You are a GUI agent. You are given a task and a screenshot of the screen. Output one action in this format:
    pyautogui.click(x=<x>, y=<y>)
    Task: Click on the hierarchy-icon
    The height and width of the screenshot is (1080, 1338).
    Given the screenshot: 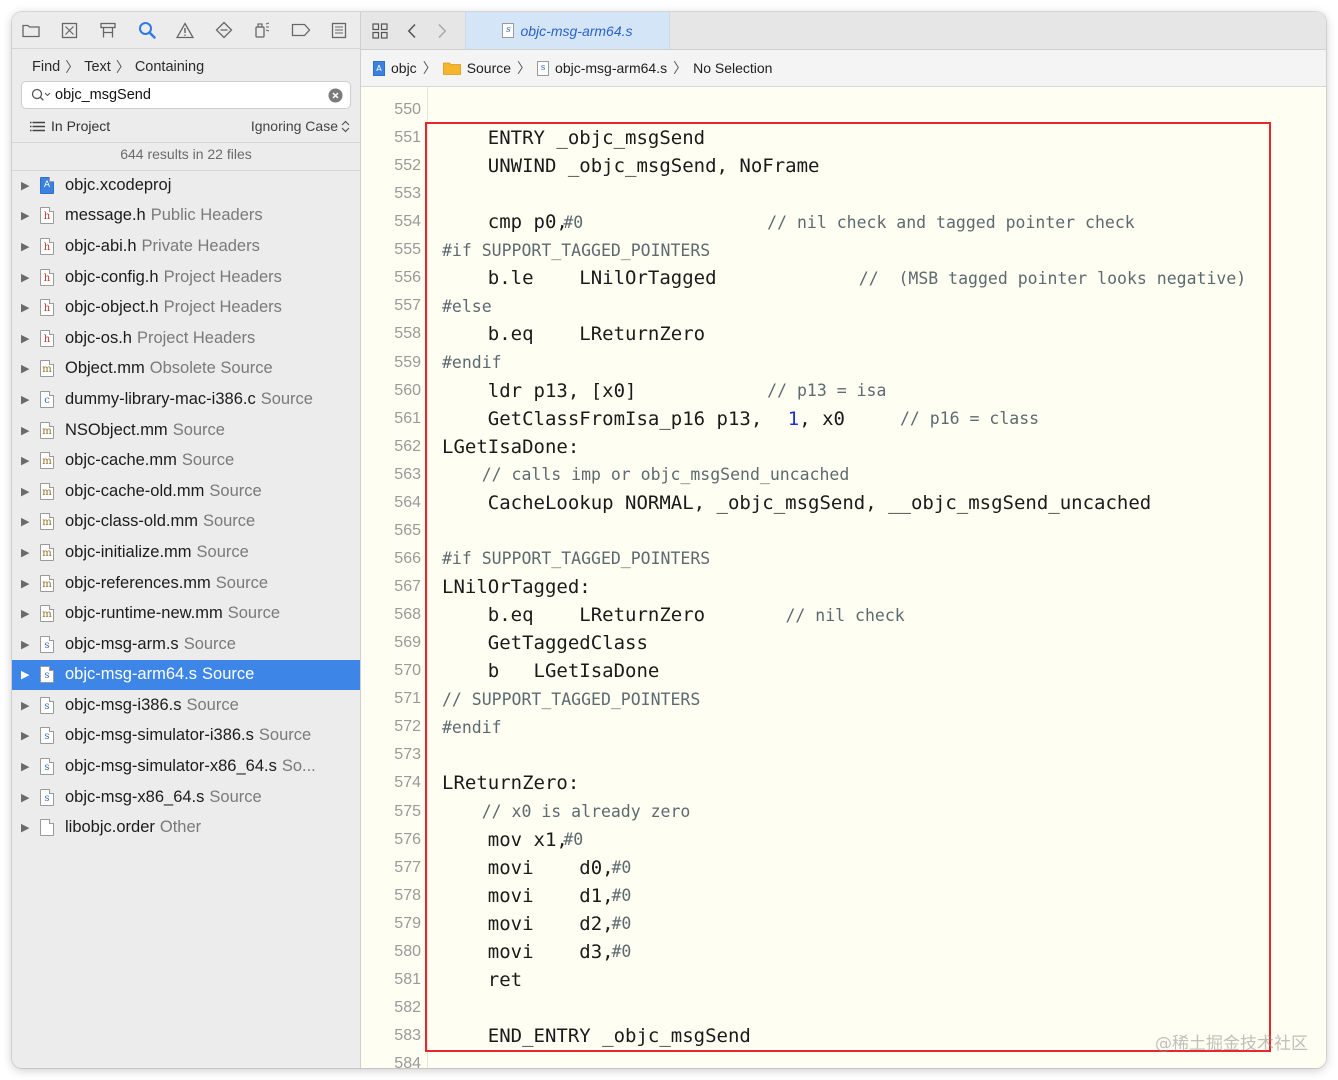 What is the action you would take?
    pyautogui.click(x=108, y=30)
    